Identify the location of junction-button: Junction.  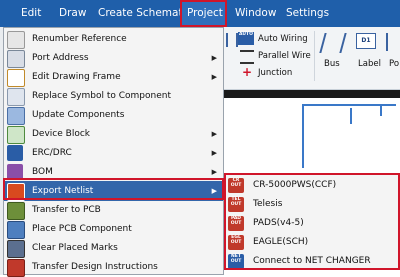
(275, 73).